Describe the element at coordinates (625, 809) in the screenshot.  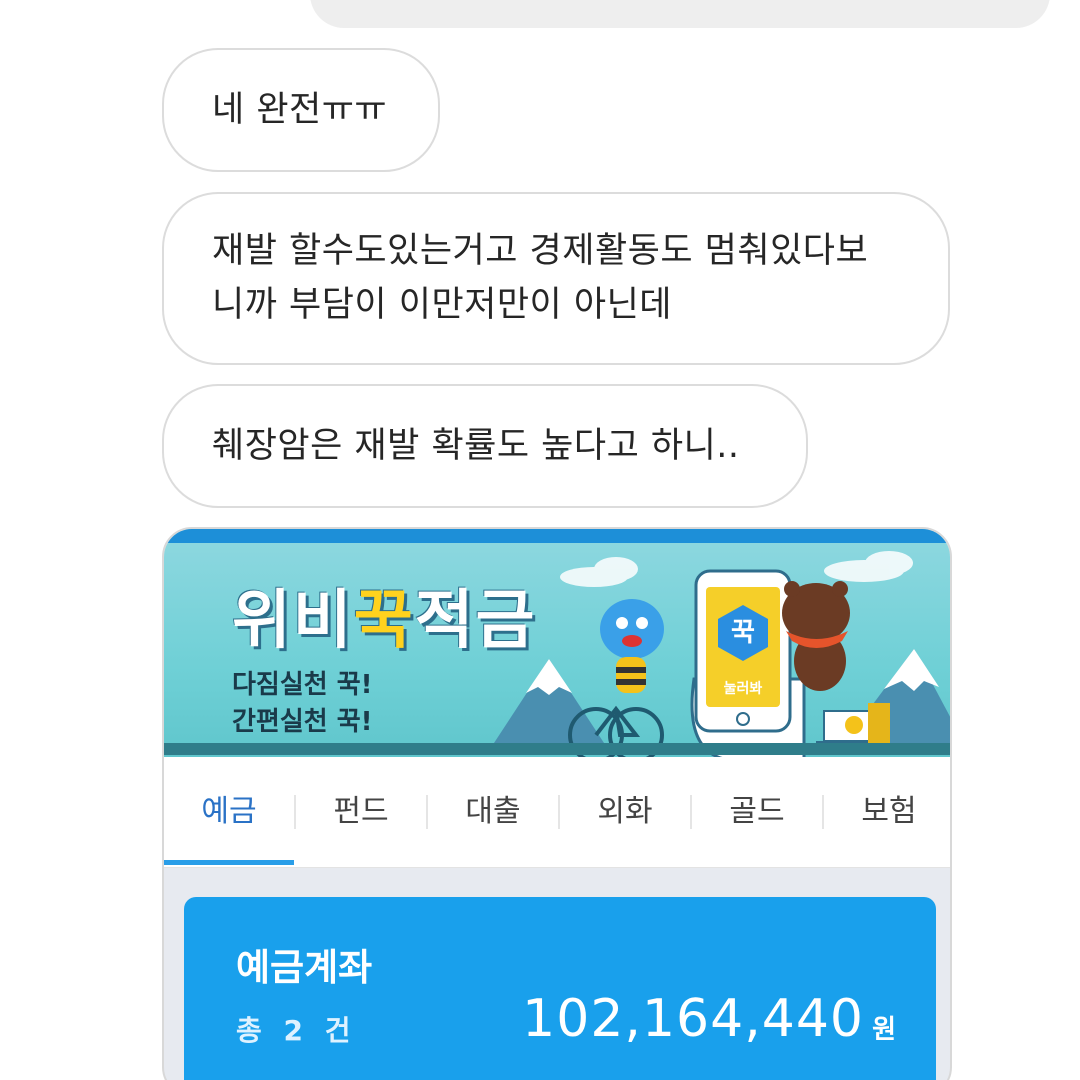
I see `tab-foreign-currency: 외화` at that location.